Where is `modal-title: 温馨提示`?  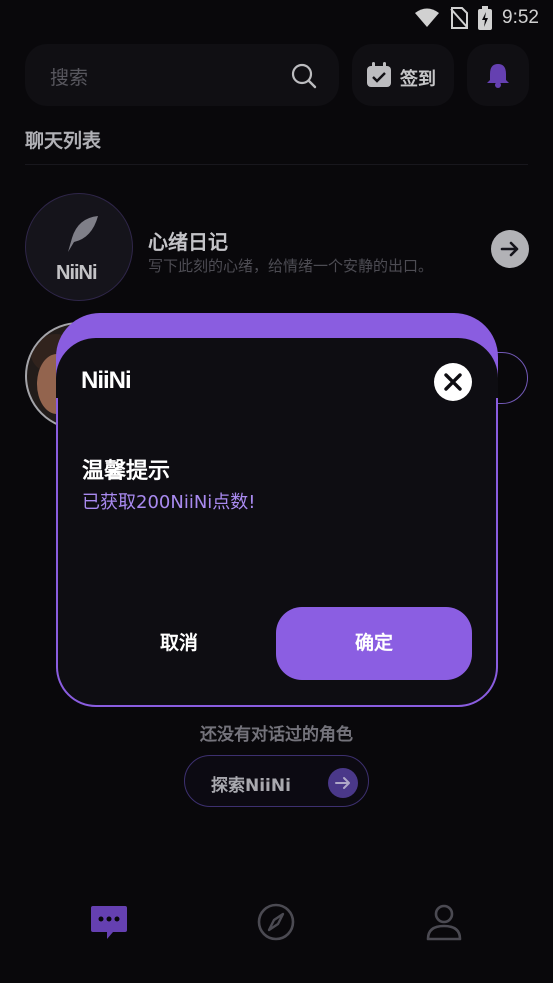 modal-title: 温馨提示 is located at coordinates (126, 471).